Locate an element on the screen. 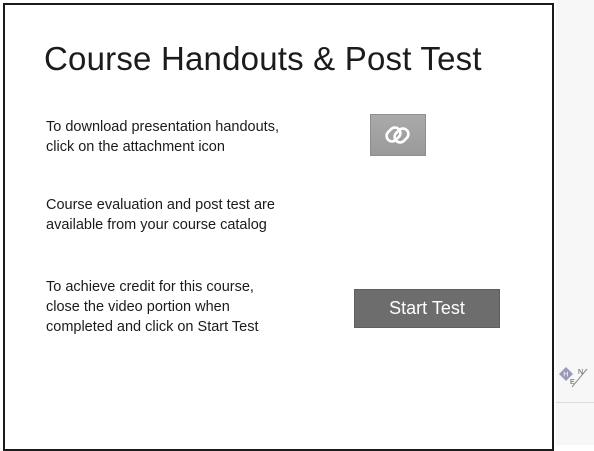 Image resolution: width=594 pixels, height=451 pixels. side-panel-divider is located at coordinates (575, 402).